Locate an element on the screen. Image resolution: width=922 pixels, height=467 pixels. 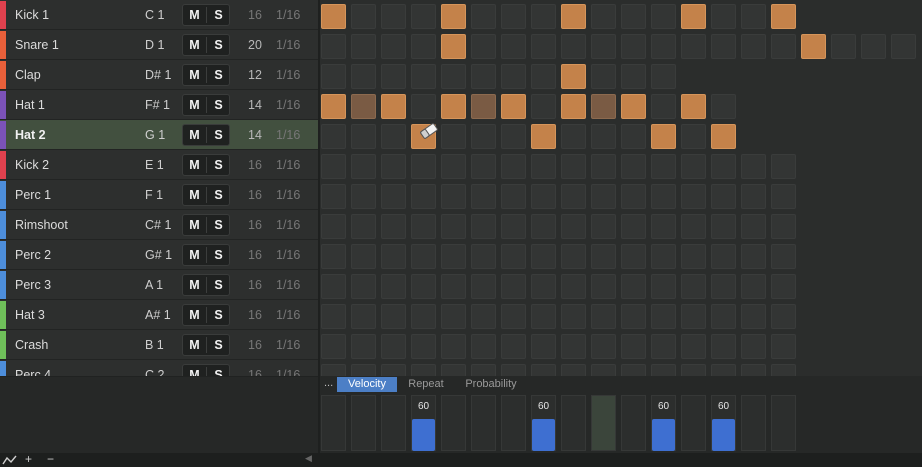
track-row: Kick 1 C 1 M S 16 1/16 is located at coordinates (159, 15).